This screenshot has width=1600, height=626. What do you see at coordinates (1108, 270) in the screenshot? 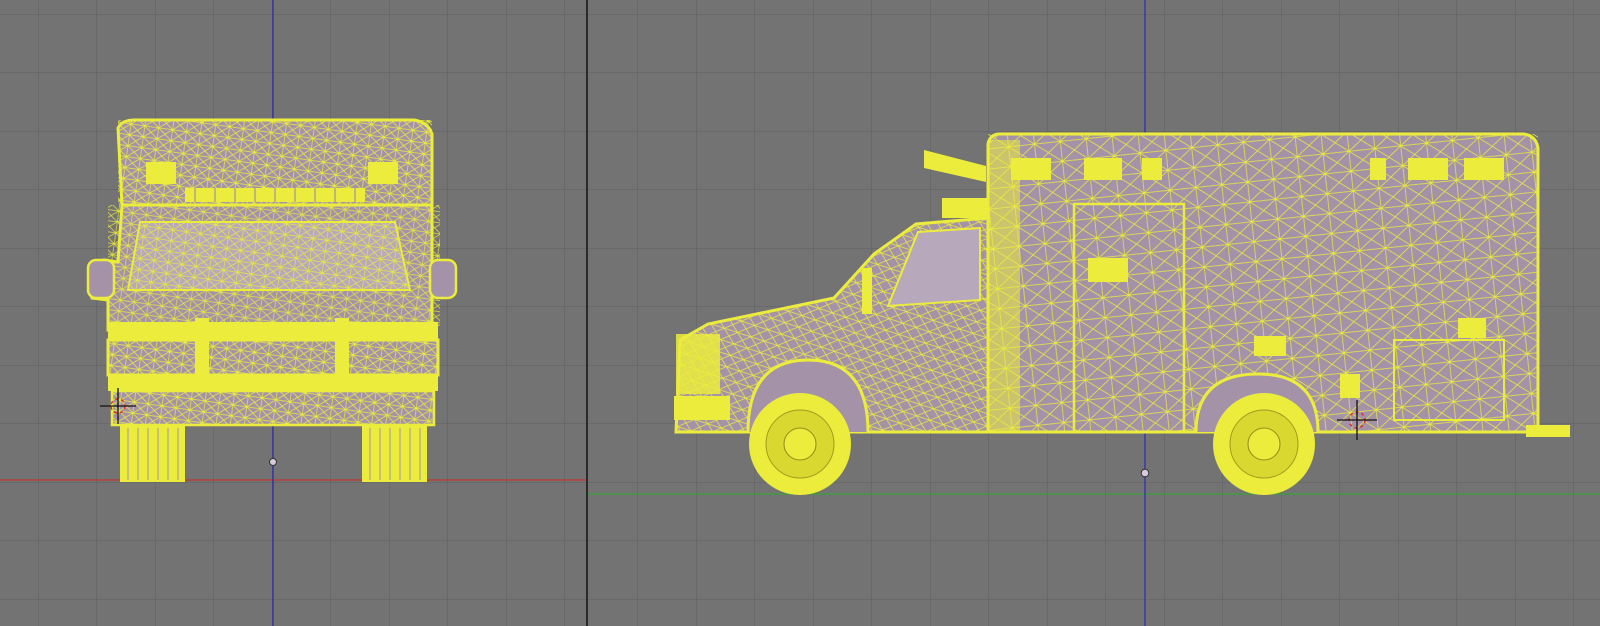
I see `side-light` at bounding box center [1108, 270].